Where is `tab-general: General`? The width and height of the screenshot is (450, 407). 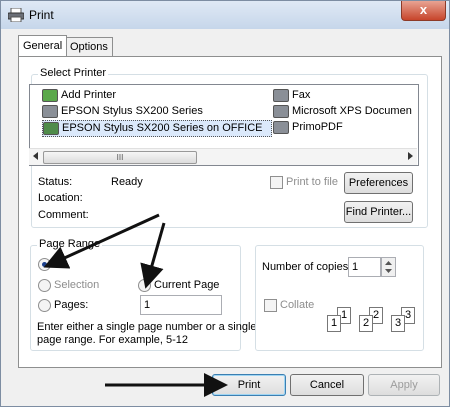 tab-general: General is located at coordinates (43, 45).